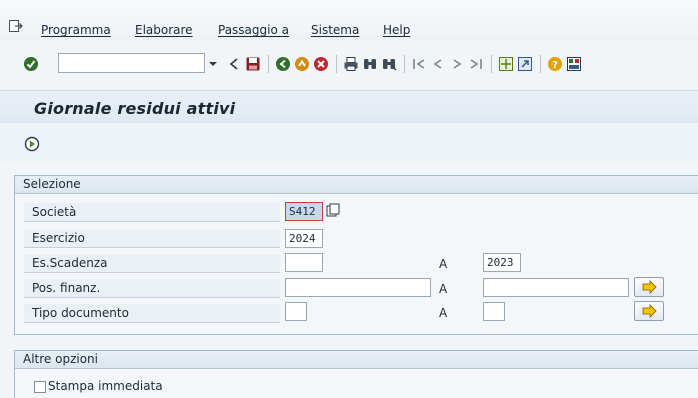 Image resolution: width=698 pixels, height=398 pixels. Describe the element at coordinates (213, 63) in the screenshot. I see `chevron-down-icon` at that location.